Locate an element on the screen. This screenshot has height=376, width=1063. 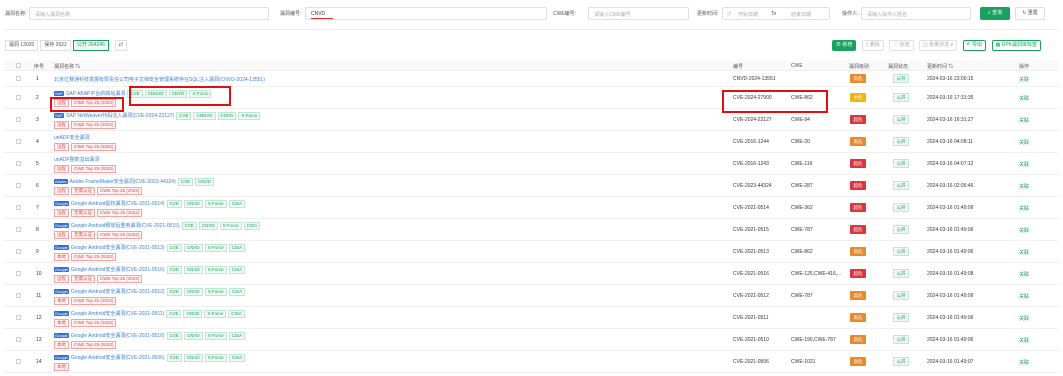
tab-public: 公开 264246 is located at coordinates (90, 45).